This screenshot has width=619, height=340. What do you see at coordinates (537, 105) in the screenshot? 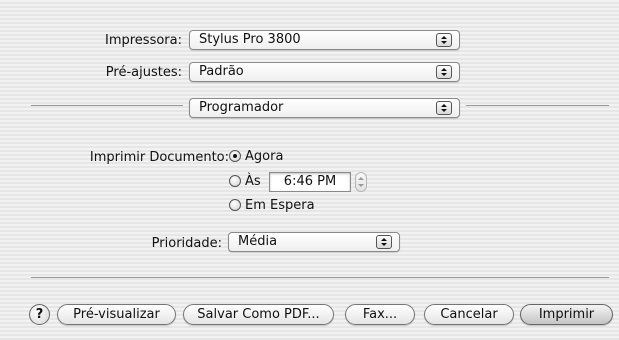
I see `separator-right` at bounding box center [537, 105].